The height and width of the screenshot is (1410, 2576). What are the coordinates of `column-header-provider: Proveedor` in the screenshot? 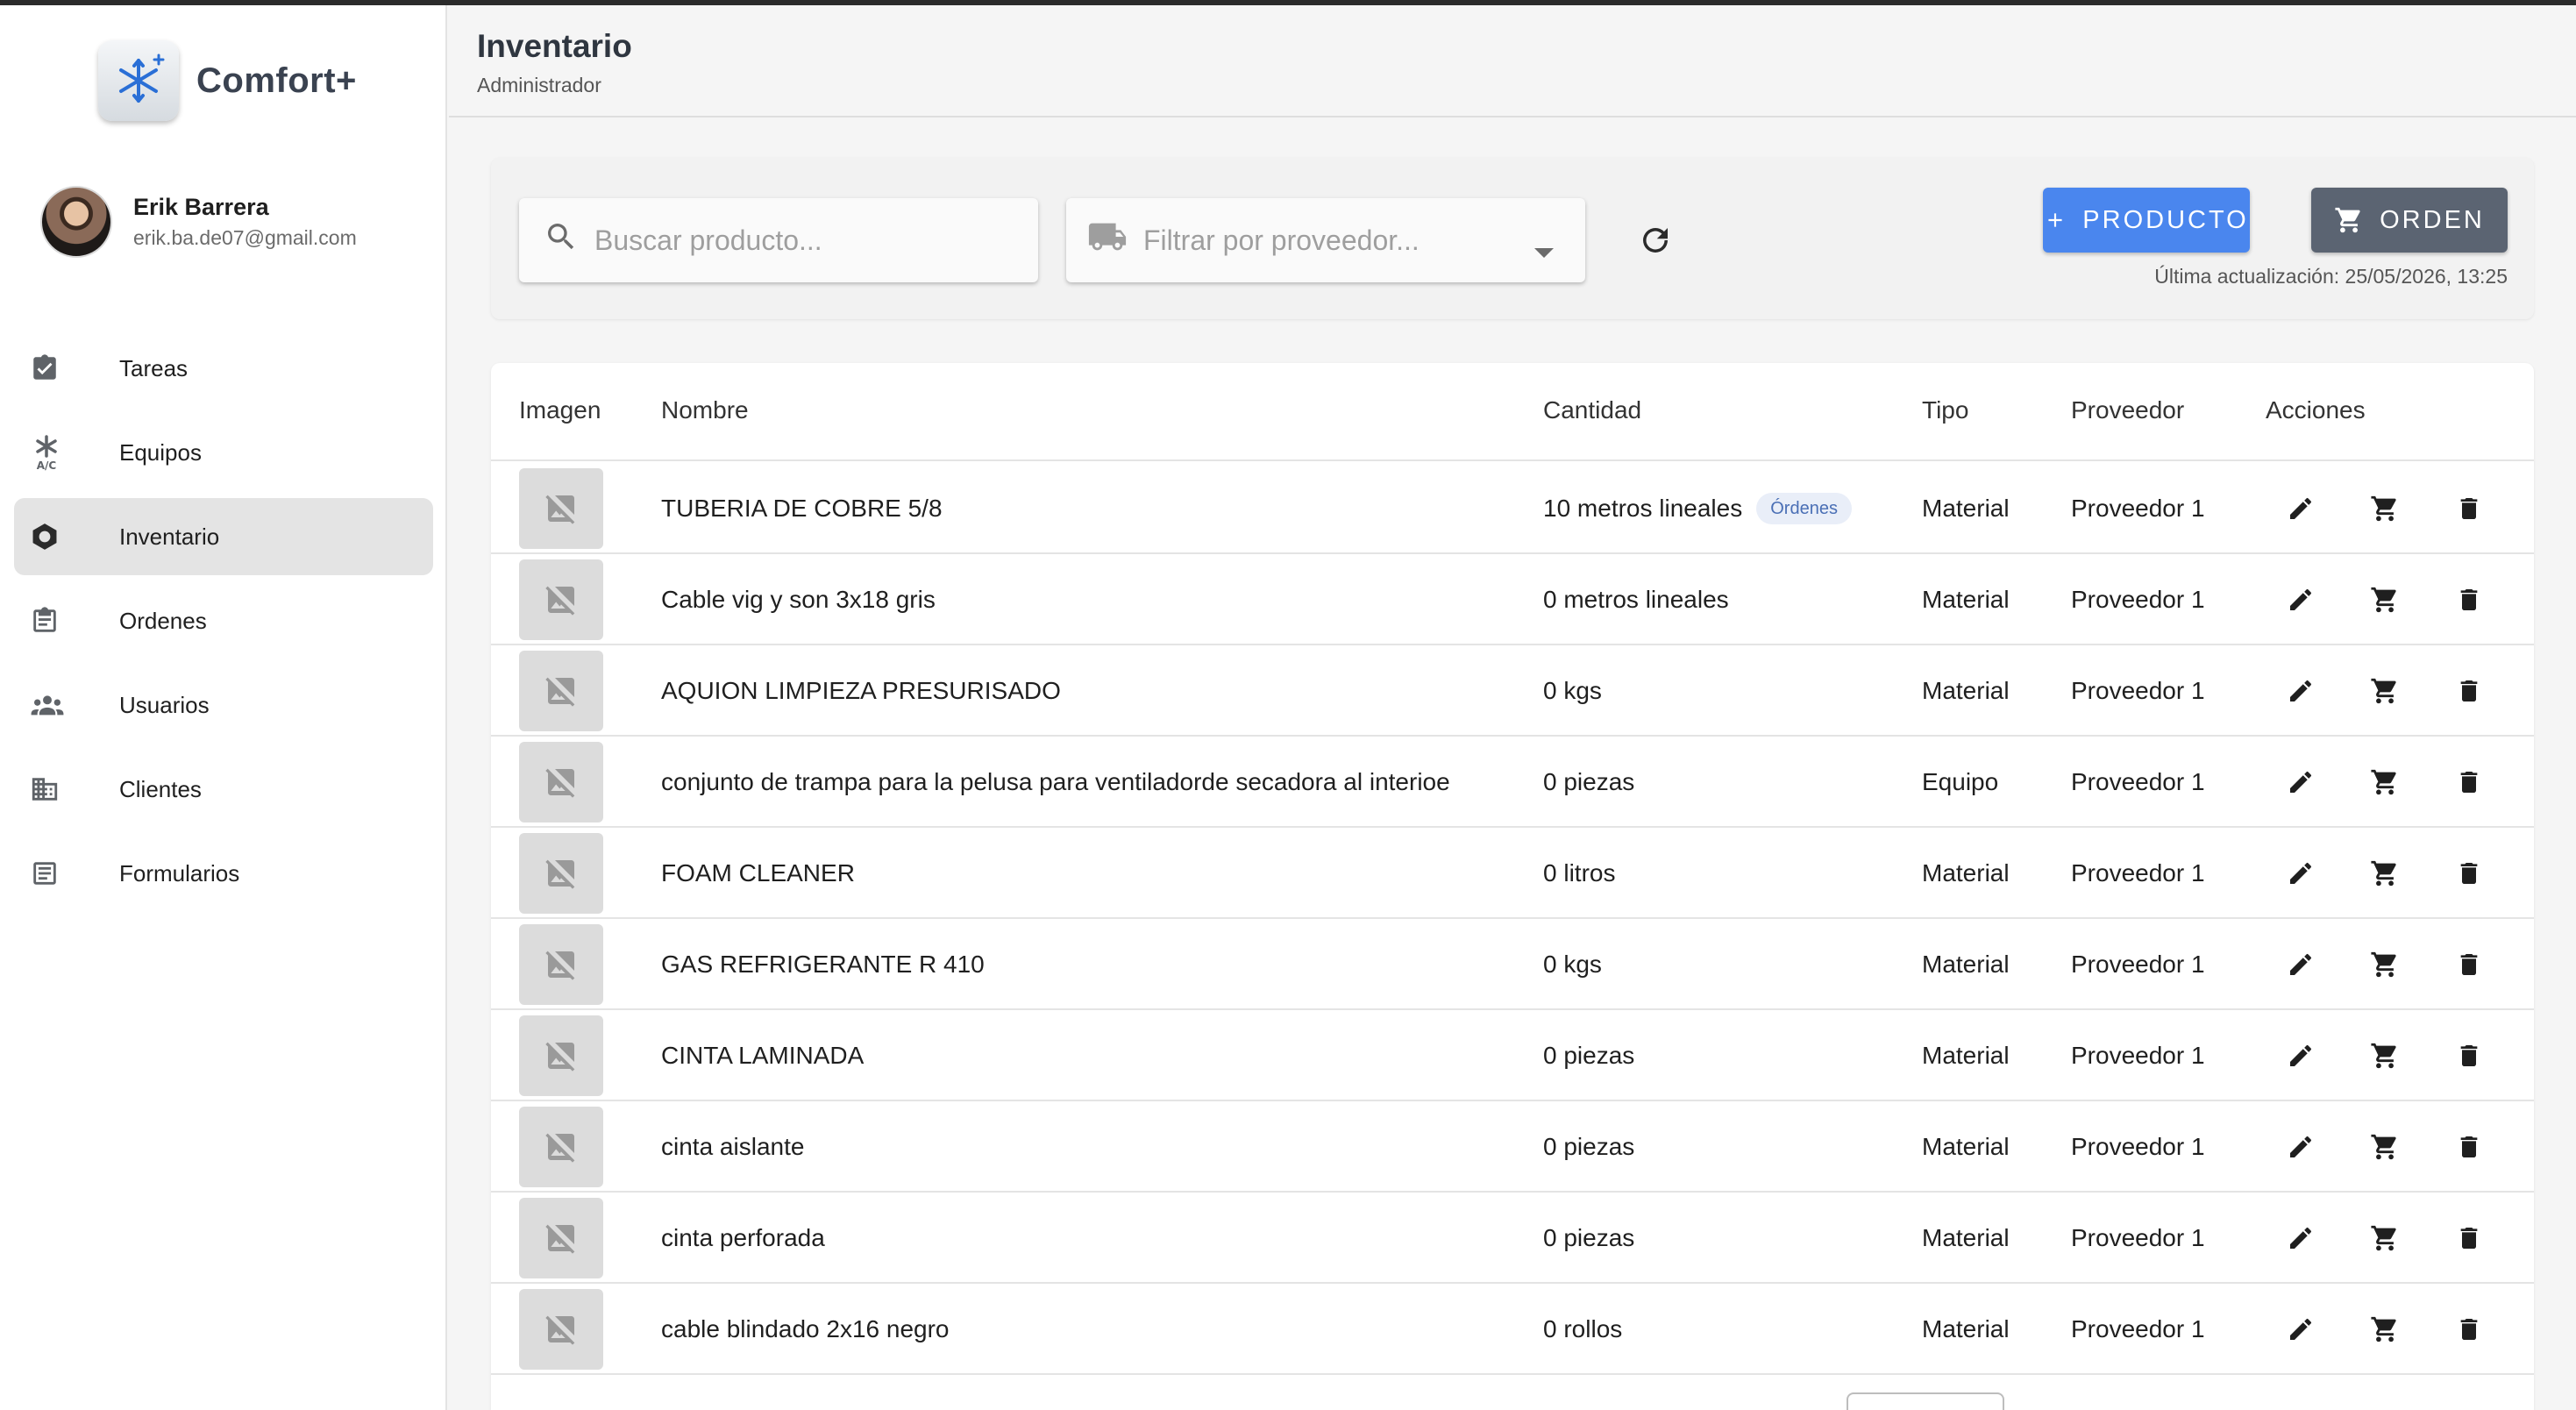 It's located at (2127, 410).